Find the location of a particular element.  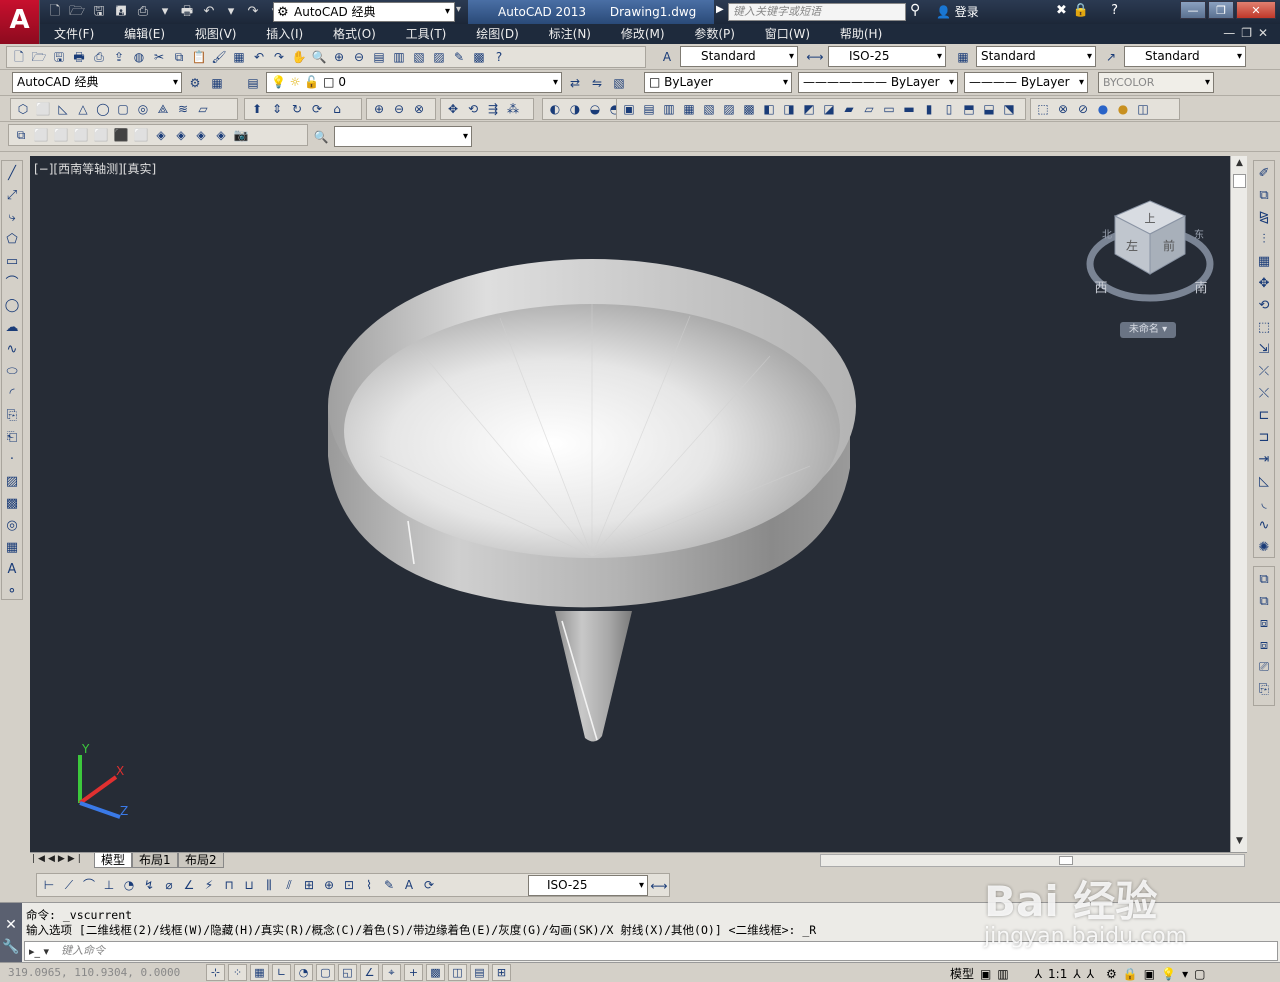

dynamic-input-icon: + is located at coordinates (413, 972).